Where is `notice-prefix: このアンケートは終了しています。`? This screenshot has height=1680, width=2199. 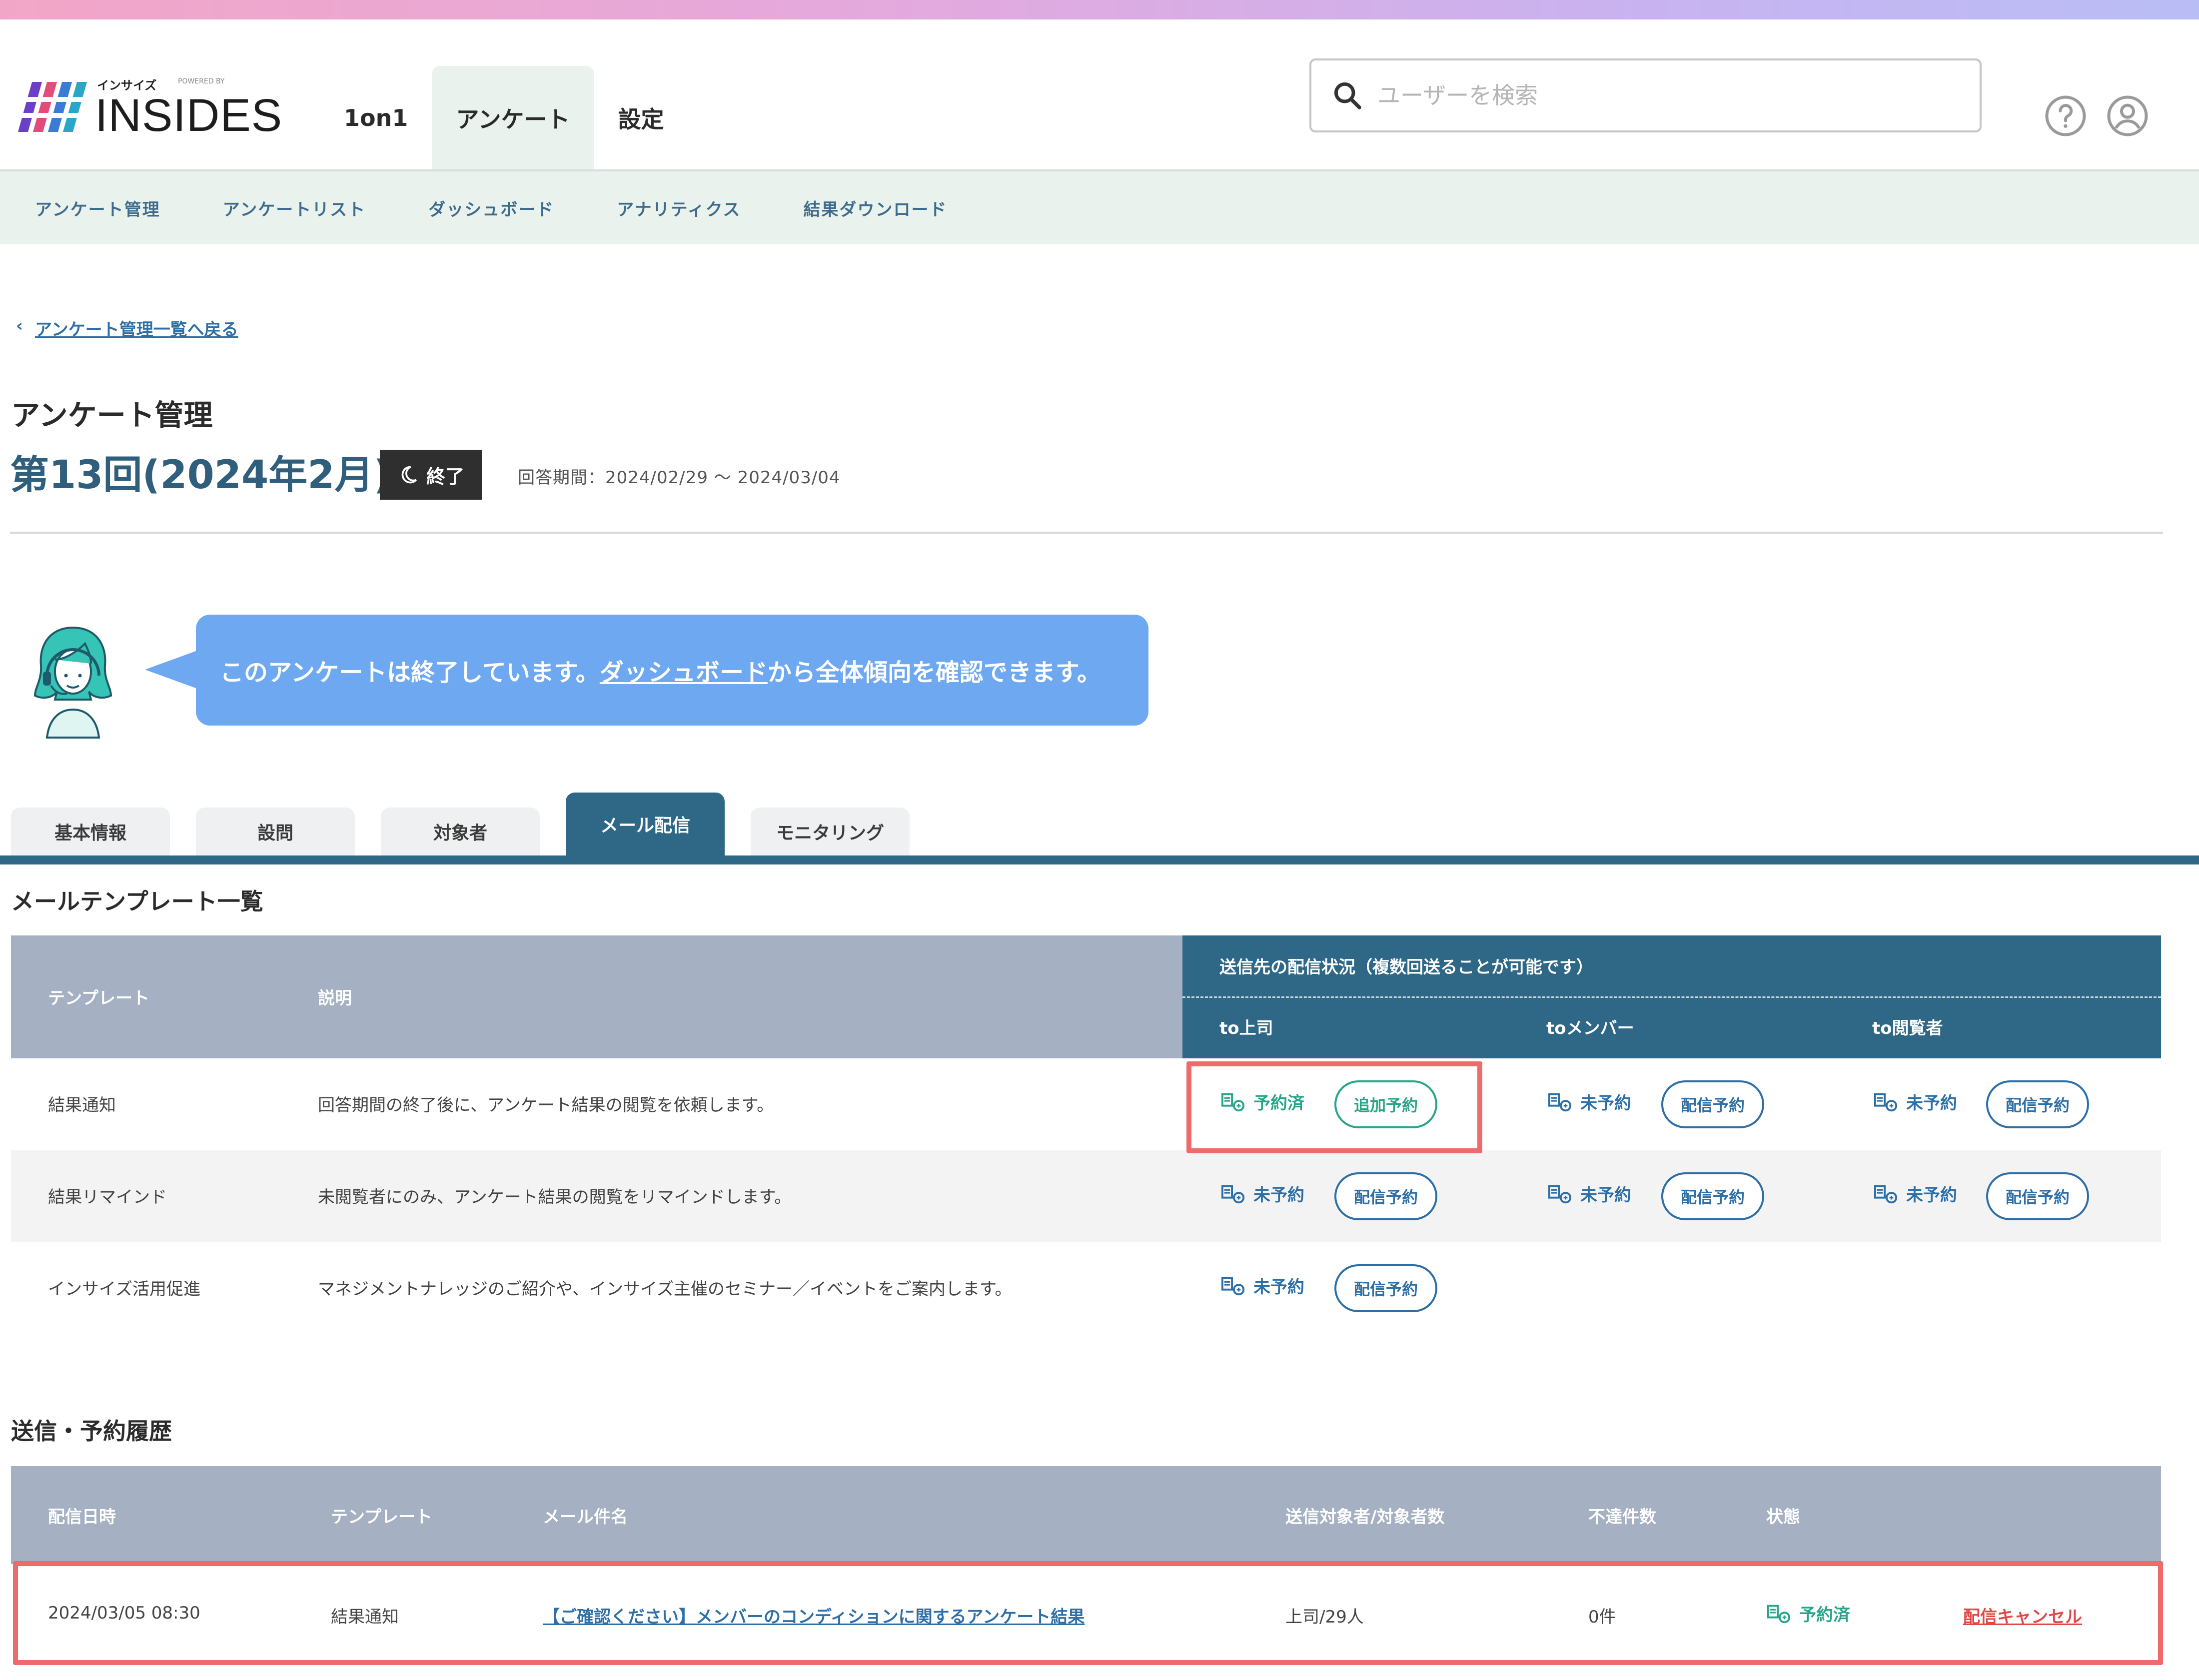
notice-prefix: このアンケートは終了しています。 is located at coordinates (410, 673).